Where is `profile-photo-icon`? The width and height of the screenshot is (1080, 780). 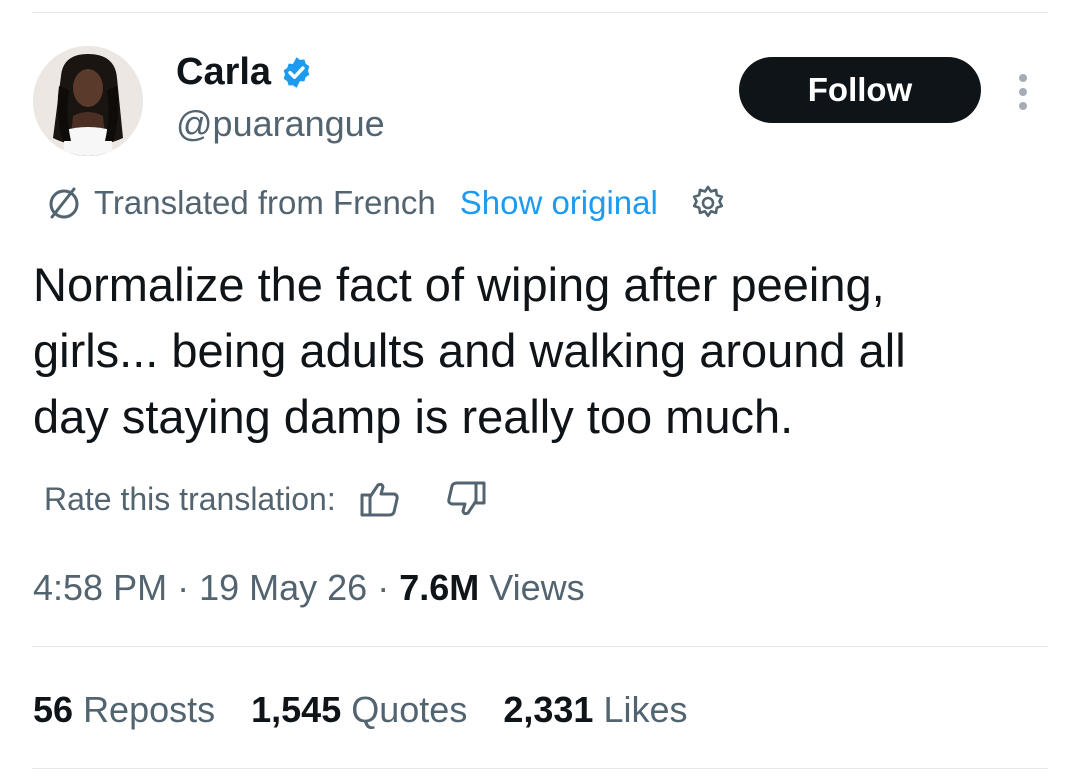 profile-photo-icon is located at coordinates (88, 101).